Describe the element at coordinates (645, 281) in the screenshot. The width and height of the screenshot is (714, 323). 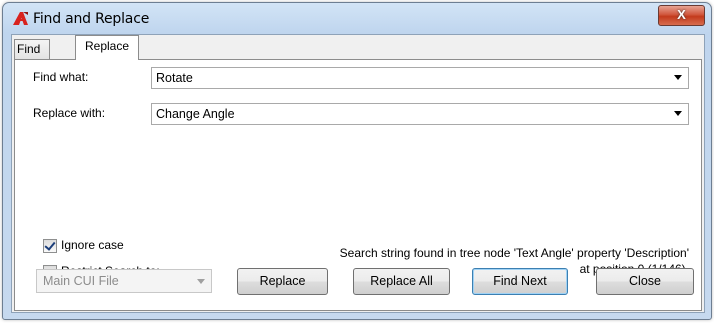
I see `close-button: Close` at that location.